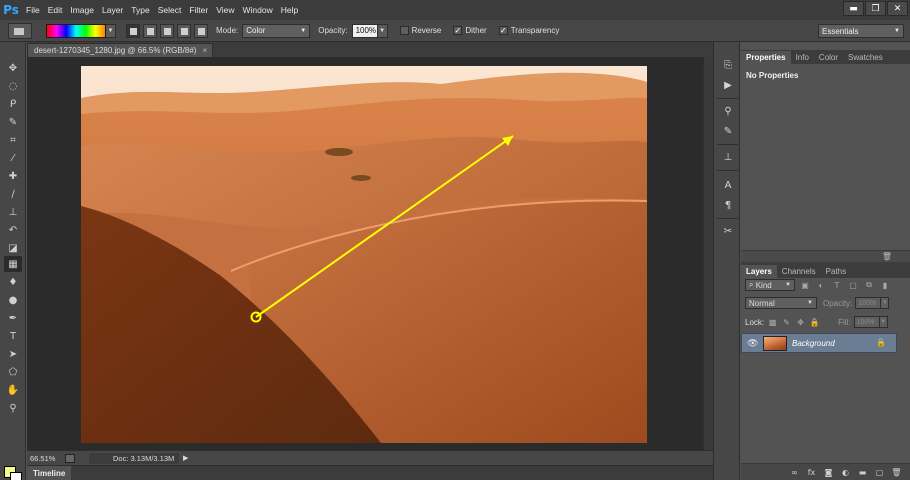 The image size is (910, 480). What do you see at coordinates (13, 122) in the screenshot?
I see `quick-select-icon: ✎` at bounding box center [13, 122].